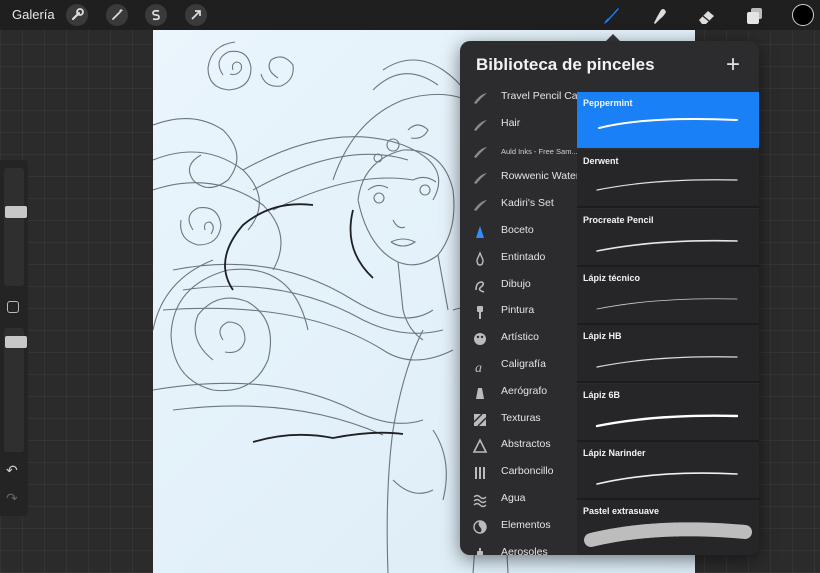 This screenshot has height=573, width=820. What do you see at coordinates (707, 16) in the screenshot?
I see `eraser-icon` at bounding box center [707, 16].